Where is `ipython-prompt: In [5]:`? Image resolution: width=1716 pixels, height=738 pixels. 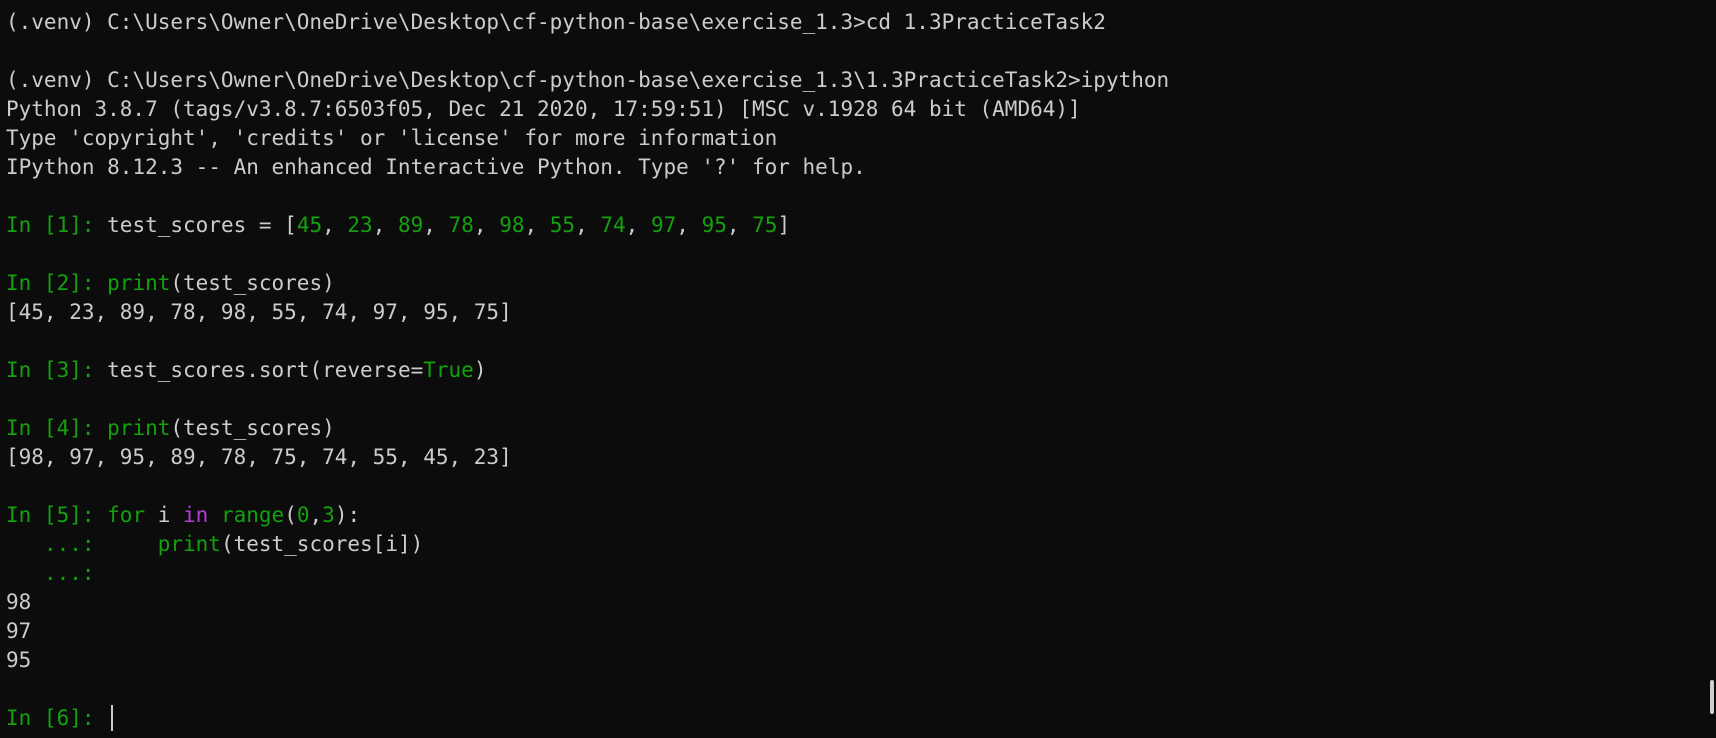
ipython-prompt: In [5]: is located at coordinates (57, 515).